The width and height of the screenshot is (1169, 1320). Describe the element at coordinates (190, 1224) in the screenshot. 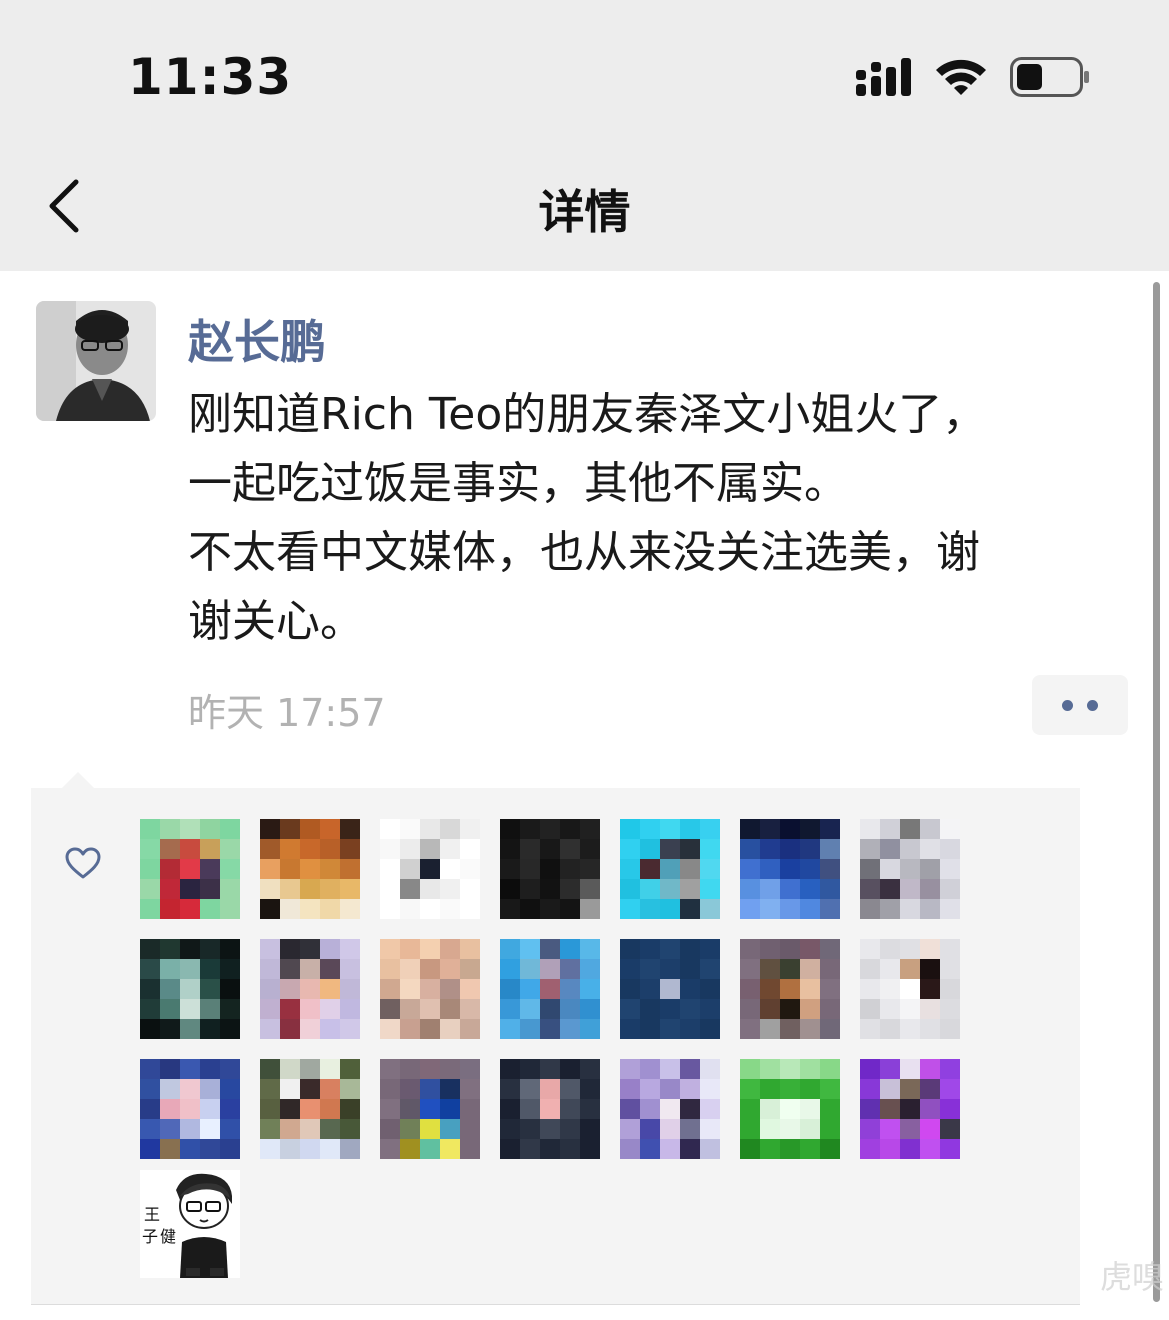

I see `liker-avatar: 王 子 健` at that location.